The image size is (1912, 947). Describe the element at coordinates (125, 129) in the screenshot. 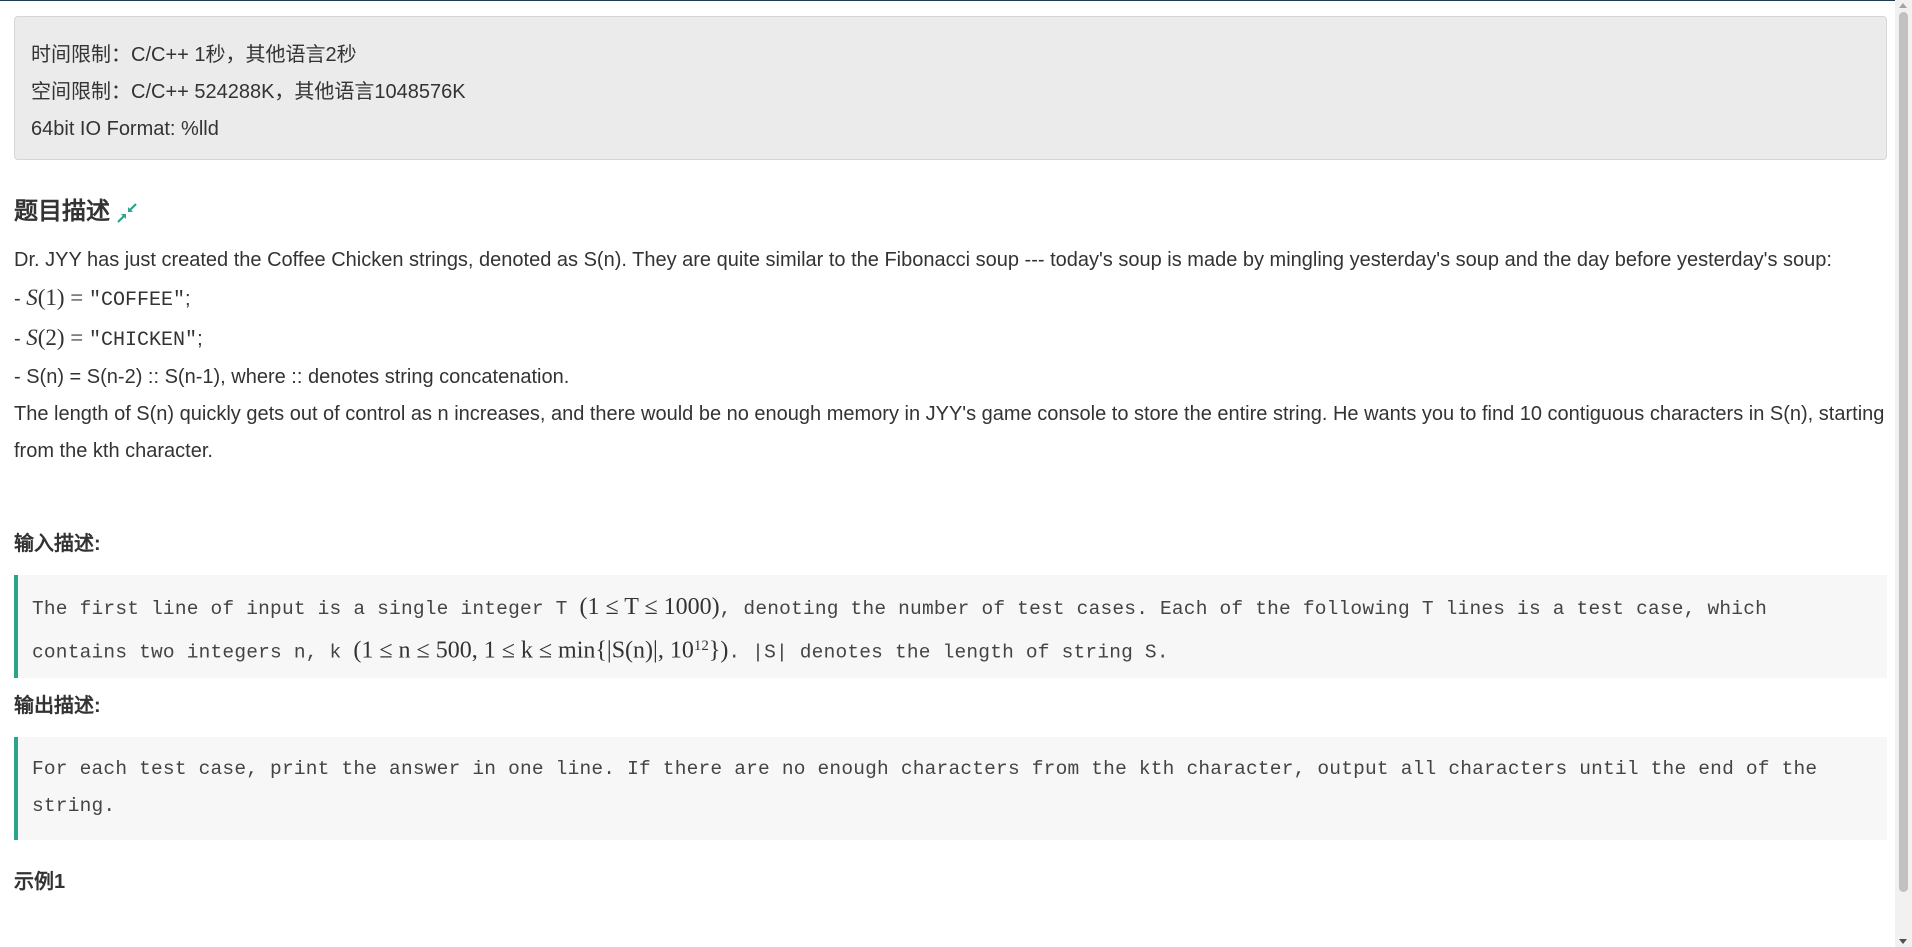

I see `io-format: 64bit IO Format: %lld` at that location.